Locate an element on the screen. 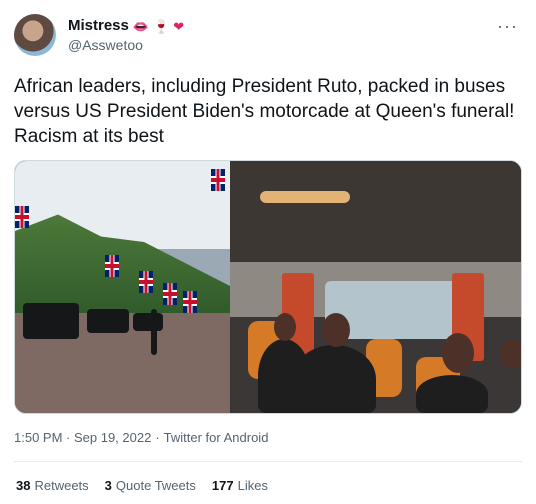 Image resolution: width=536 pixels, height=504 pixels. timestamp: 1:50 PM · Sep 19, 2022 is located at coordinates (82, 437).